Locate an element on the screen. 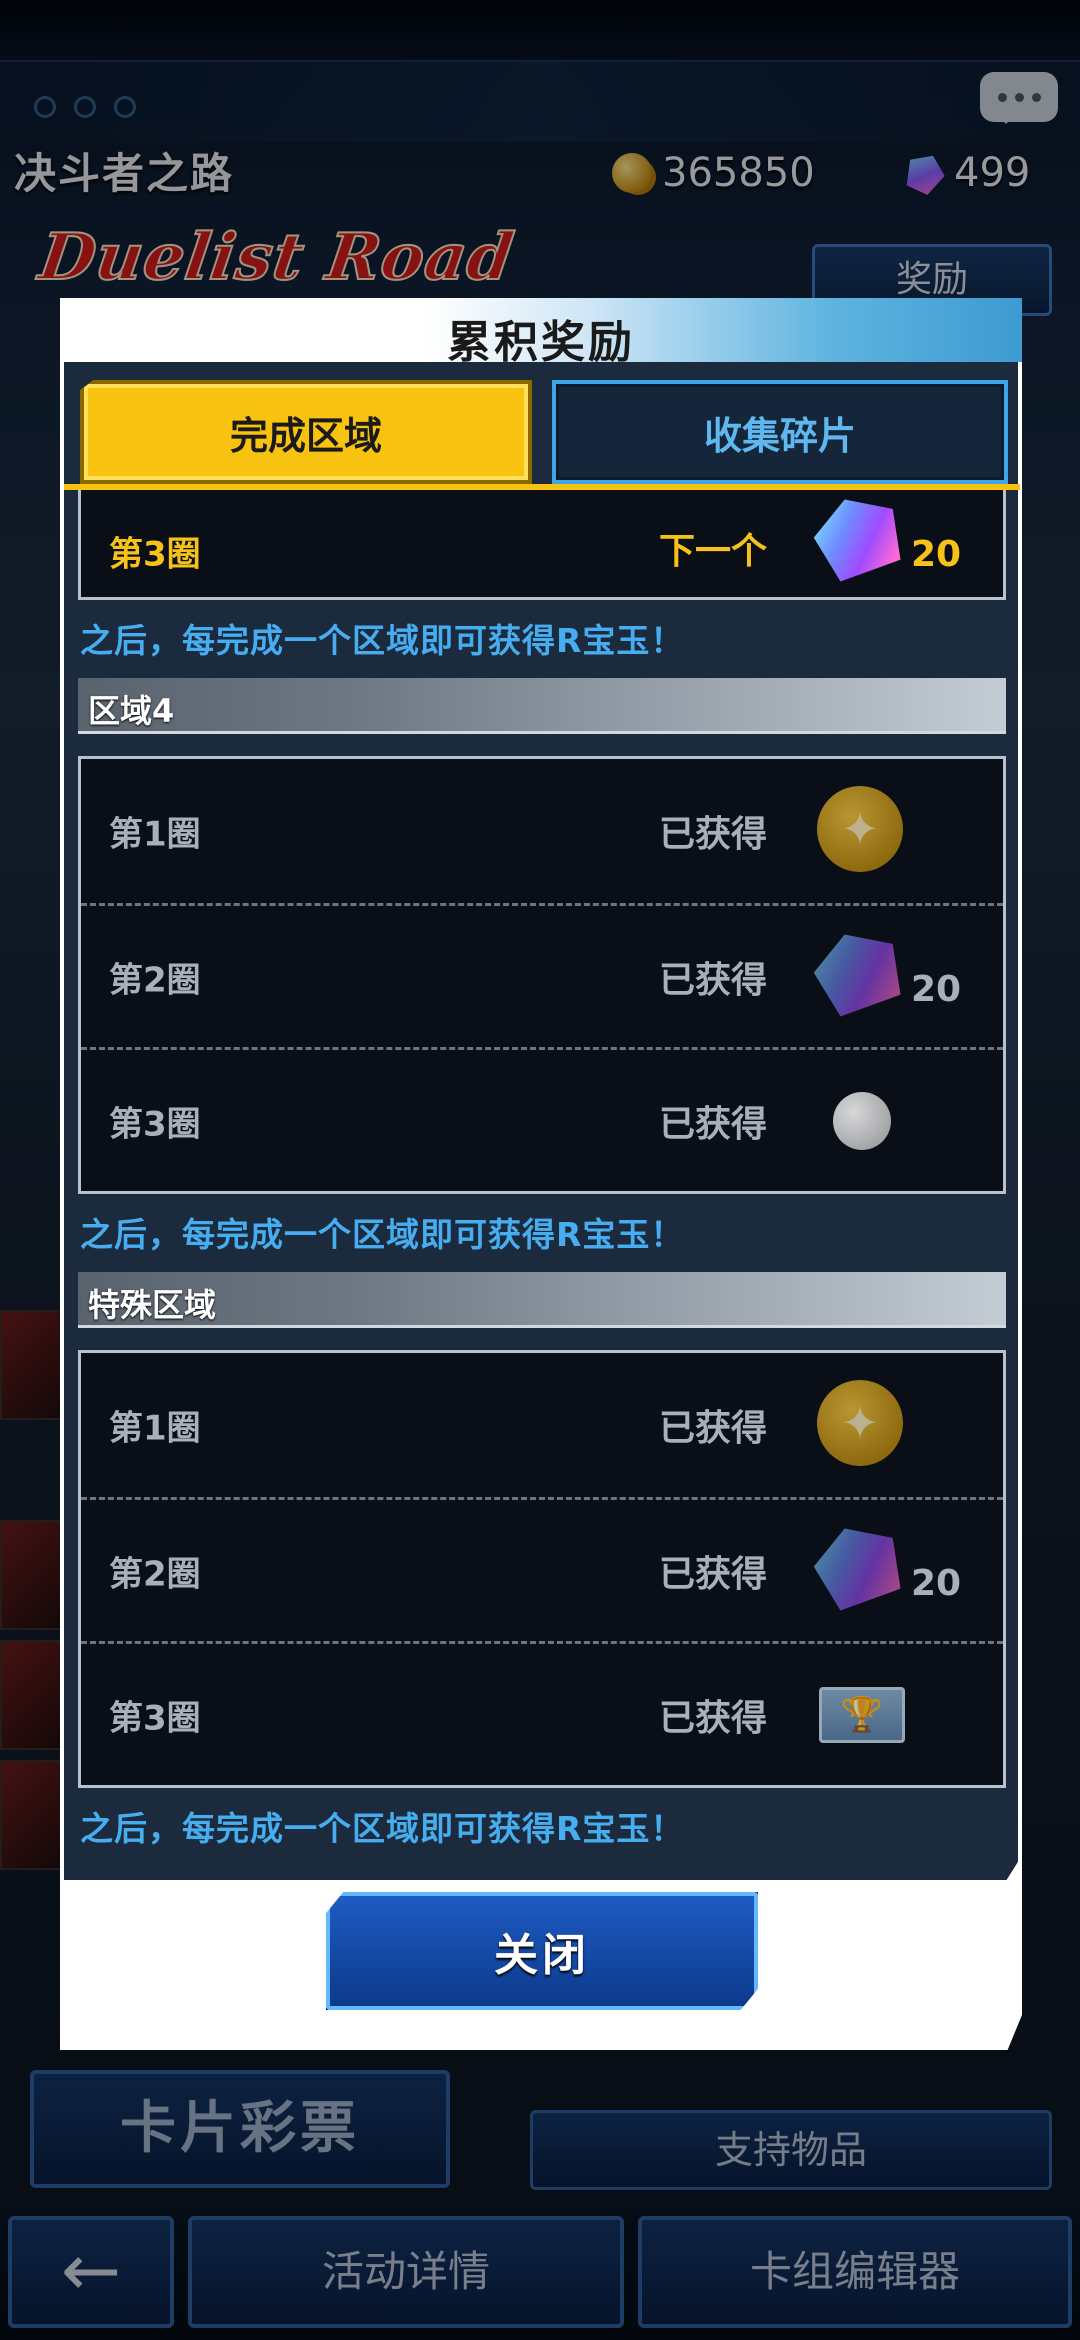  section-header: 区域4 is located at coordinates (542, 706).